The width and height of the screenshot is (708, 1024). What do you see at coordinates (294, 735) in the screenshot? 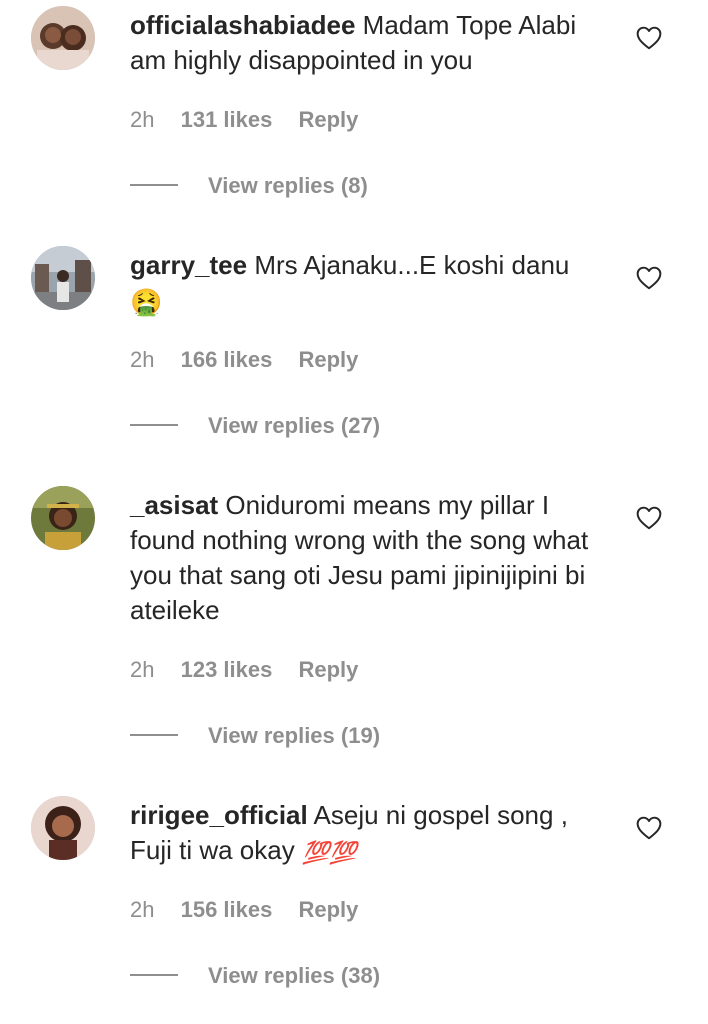
I see `view-replies-label: View replies (19)` at bounding box center [294, 735].